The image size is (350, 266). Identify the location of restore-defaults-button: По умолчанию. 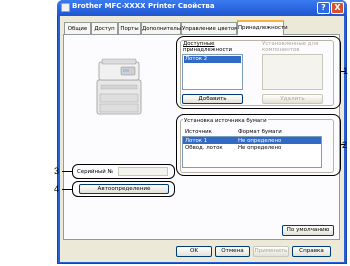
(308, 230).